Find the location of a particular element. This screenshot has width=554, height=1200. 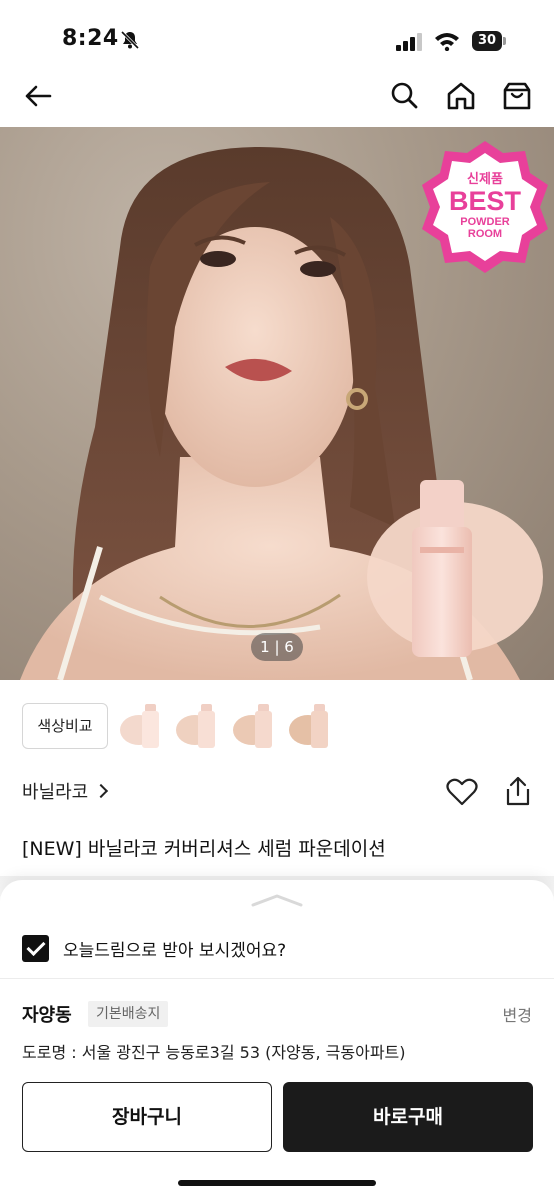

battery-icon: 30 is located at coordinates (489, 41).